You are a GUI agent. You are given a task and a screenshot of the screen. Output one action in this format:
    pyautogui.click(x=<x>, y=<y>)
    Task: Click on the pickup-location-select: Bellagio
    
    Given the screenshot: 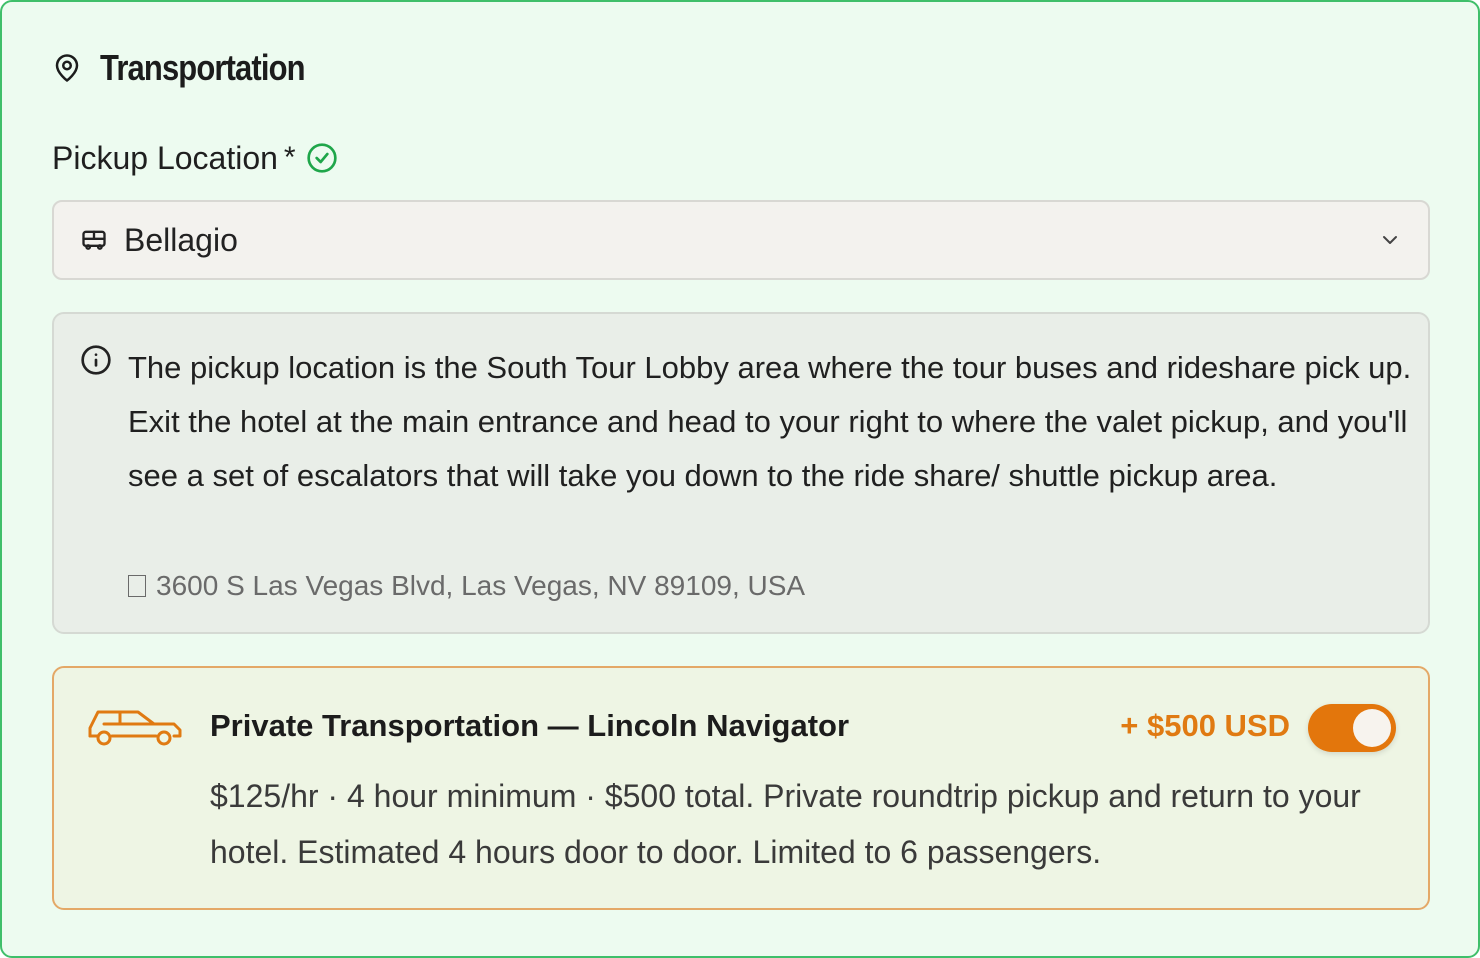 What is the action you would take?
    pyautogui.click(x=741, y=240)
    